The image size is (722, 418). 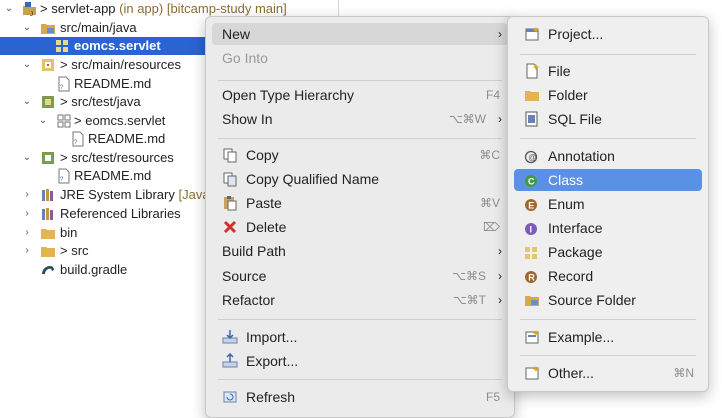 What do you see at coordinates (531, 119) in the screenshot?
I see `sql-file-icon` at bounding box center [531, 119].